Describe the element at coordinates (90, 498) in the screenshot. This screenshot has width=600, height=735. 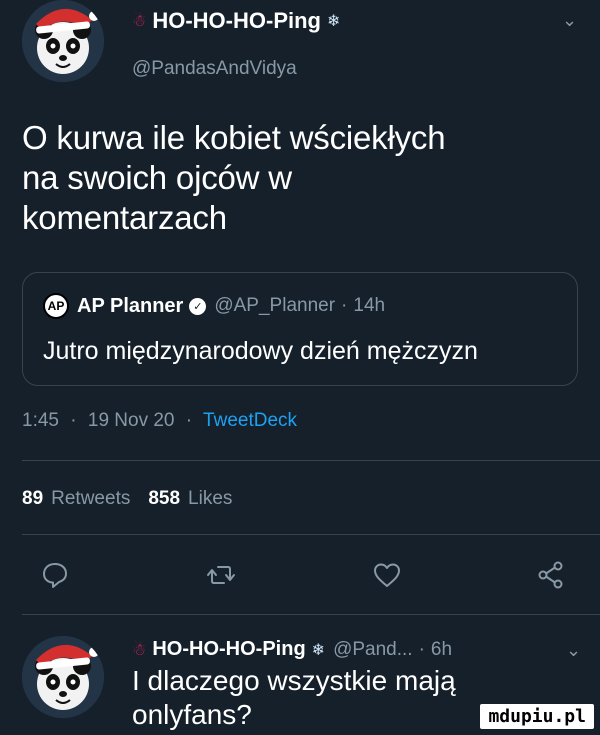
I see `retweets-label: Retweets` at that location.